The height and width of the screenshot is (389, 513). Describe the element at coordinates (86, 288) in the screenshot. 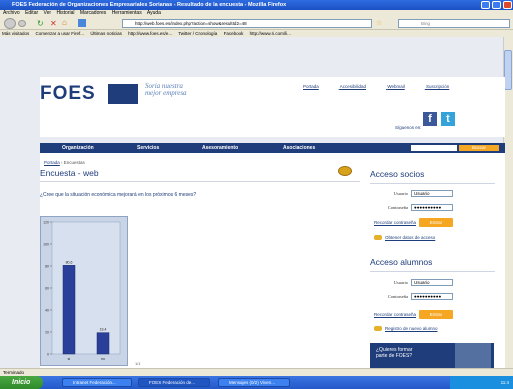

I see `plot-area` at that location.